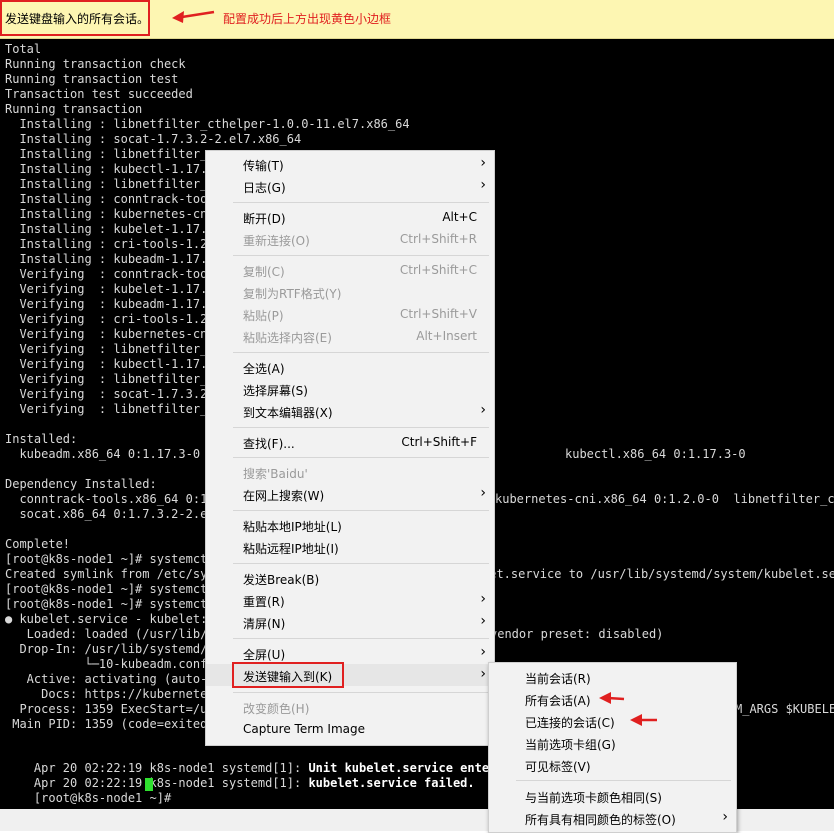 The width and height of the screenshot is (834, 833). What do you see at coordinates (110, 514) in the screenshot?
I see `terminal-line: socat.x86_64 0:1.7.3.2-2.el` at bounding box center [110, 514].